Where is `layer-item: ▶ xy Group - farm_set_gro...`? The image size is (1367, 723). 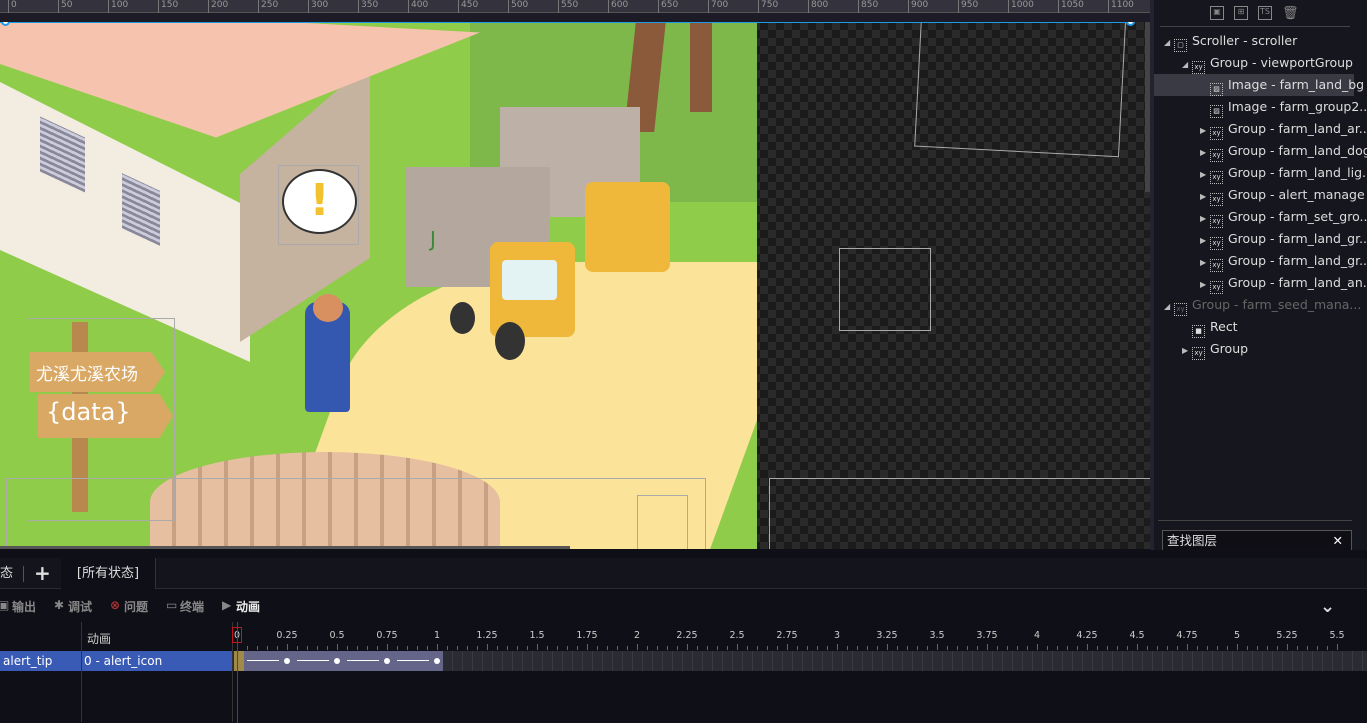
layer-item: ▶ xy Group - farm_set_gro... is located at coordinates (1260, 218).